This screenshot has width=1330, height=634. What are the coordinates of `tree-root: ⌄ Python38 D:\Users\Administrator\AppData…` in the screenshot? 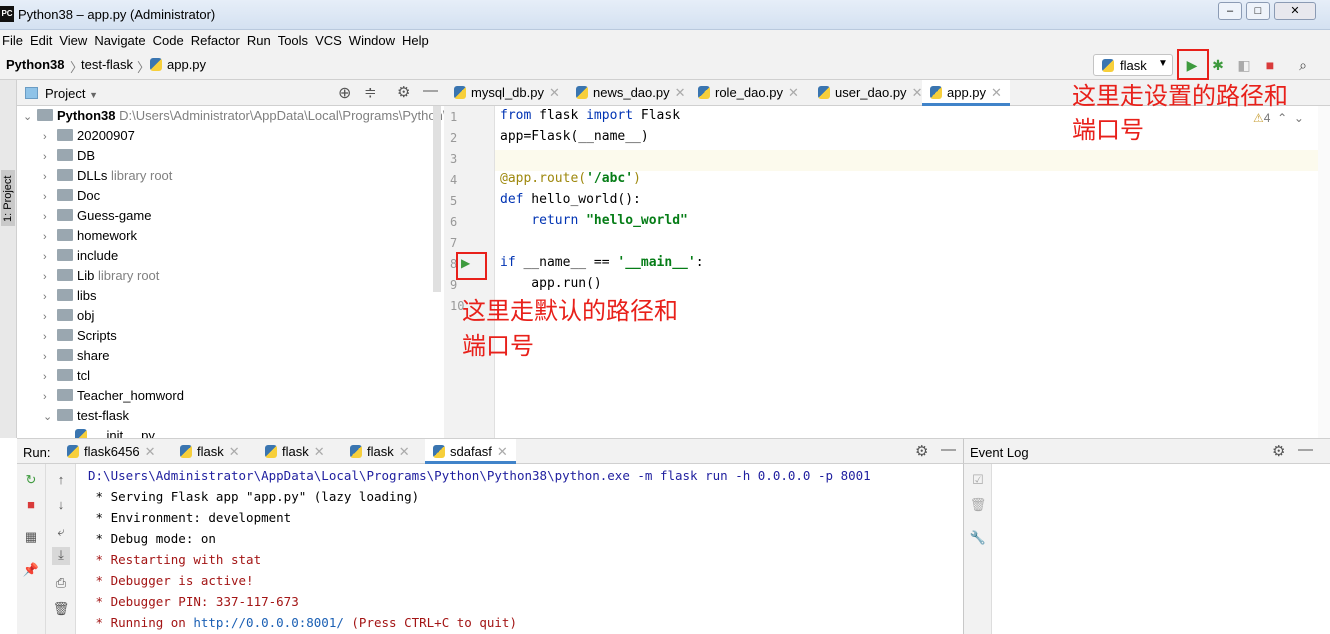 It's located at (233, 116).